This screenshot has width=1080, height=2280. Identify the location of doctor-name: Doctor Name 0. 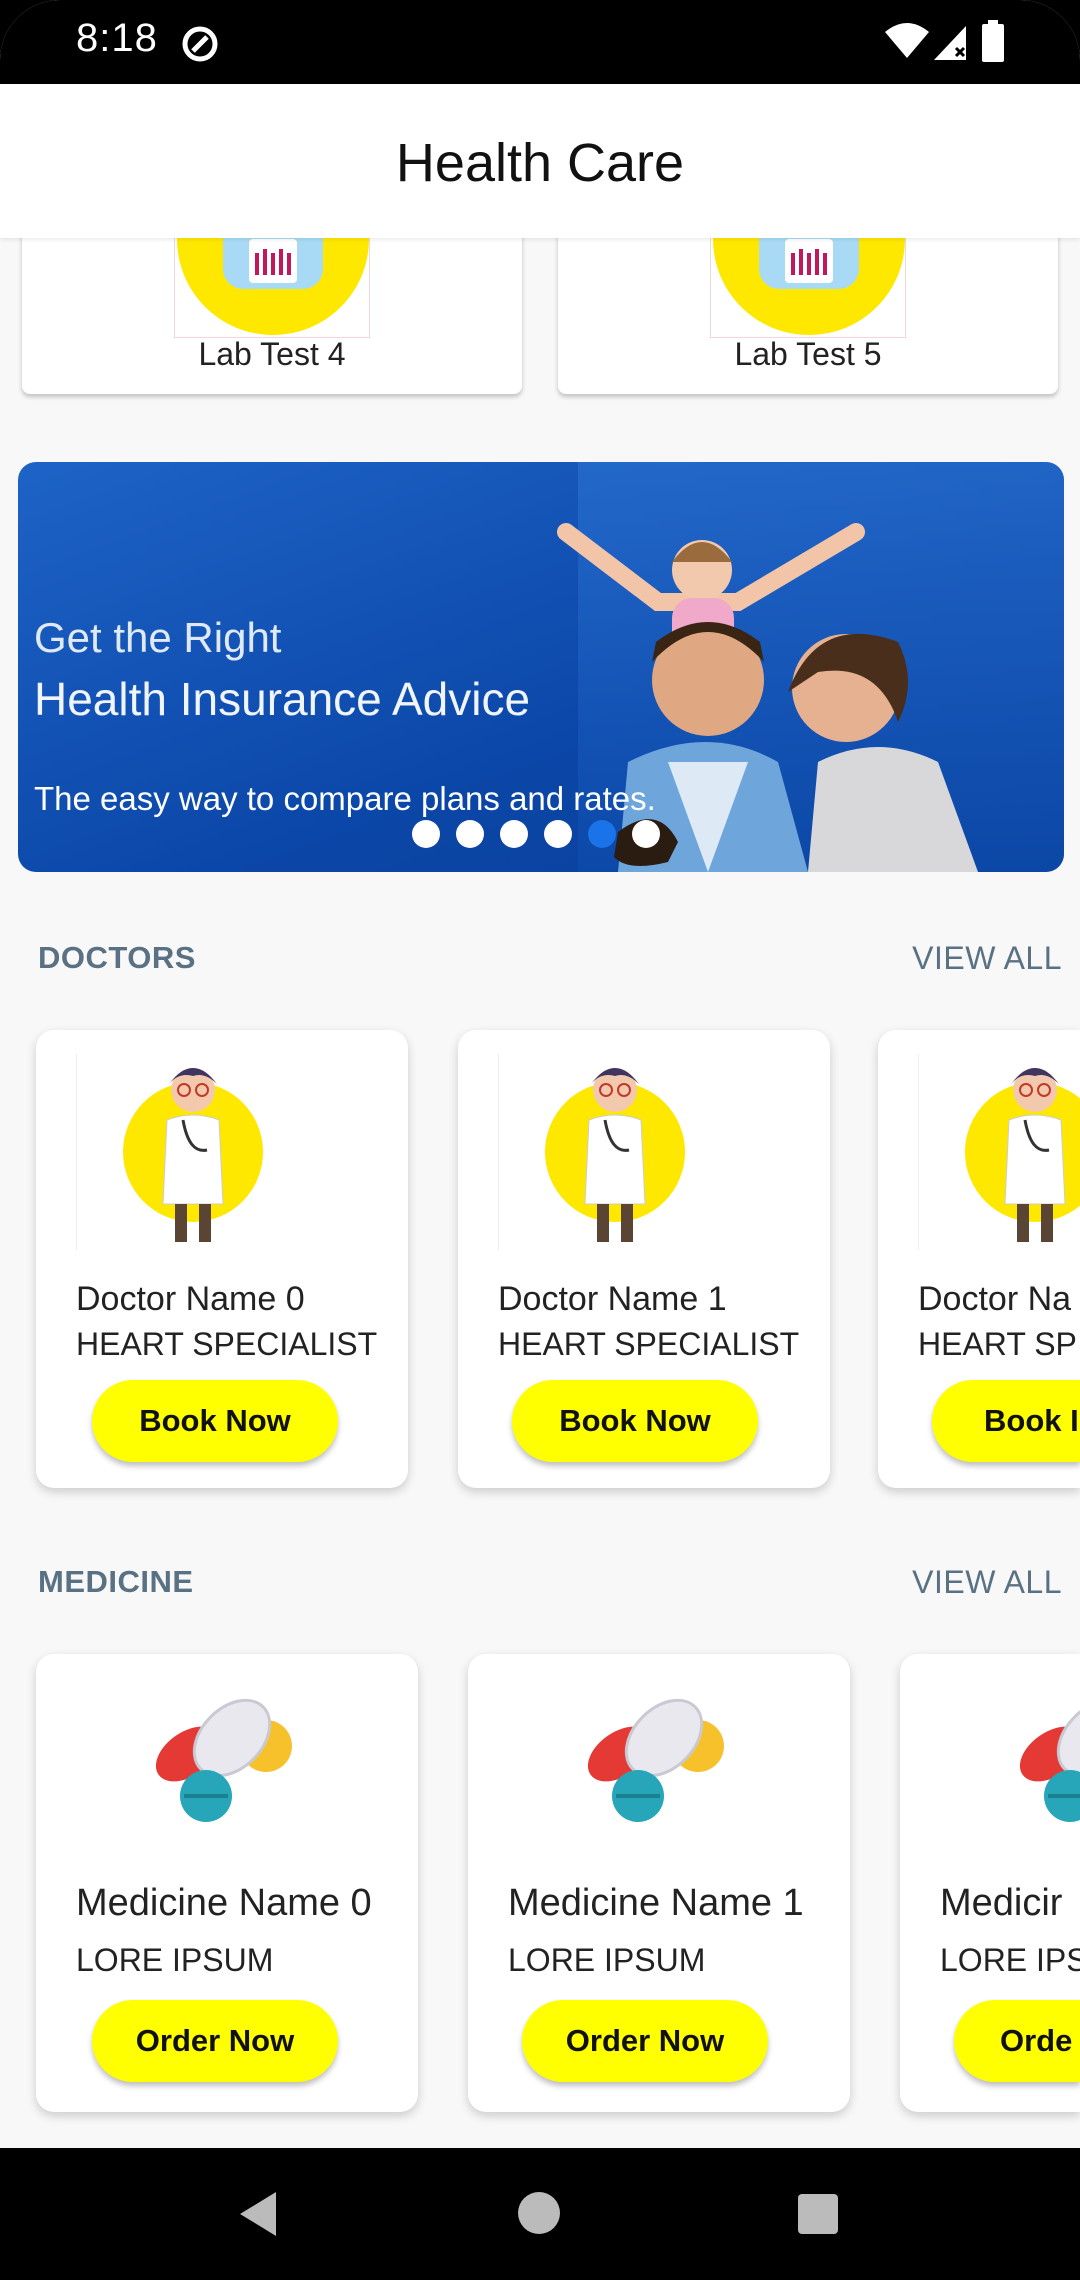
(190, 1299).